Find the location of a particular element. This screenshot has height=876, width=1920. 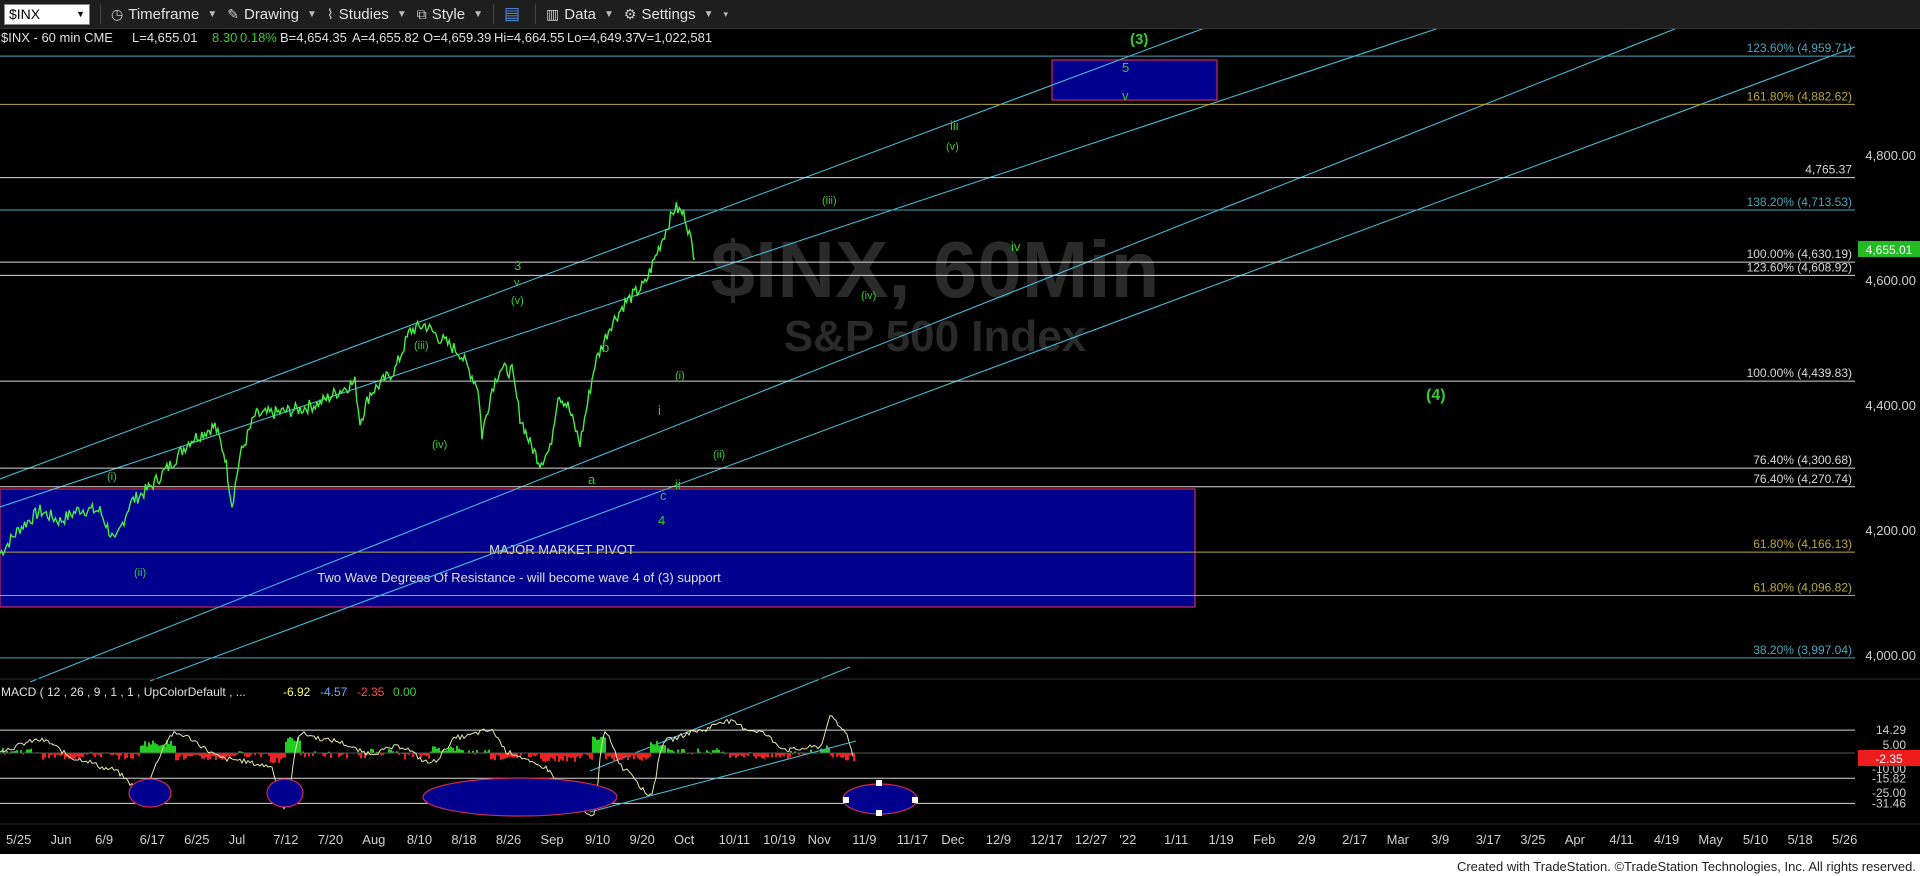

clock-icon: ◷ is located at coordinates (117, 13).